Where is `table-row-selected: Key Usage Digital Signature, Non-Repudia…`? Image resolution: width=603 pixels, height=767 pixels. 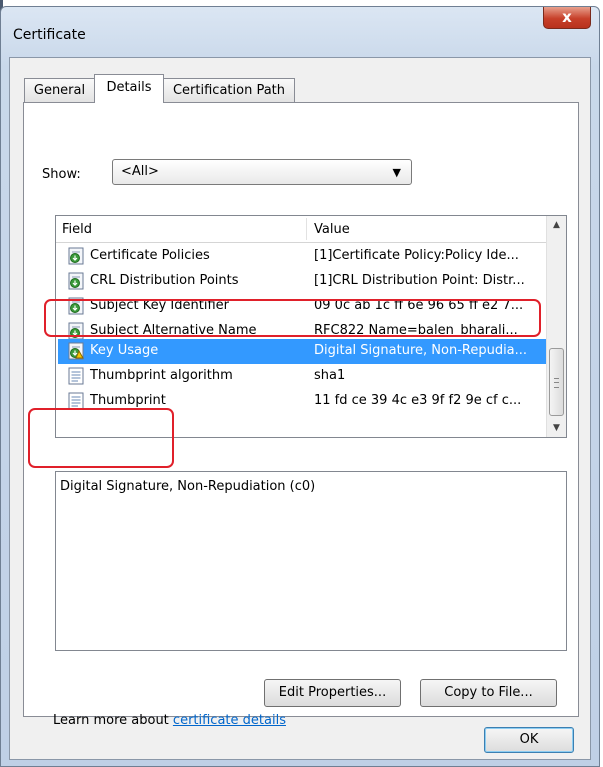 table-row-selected: Key Usage Digital Signature, Non-Repudia… is located at coordinates (302, 351).